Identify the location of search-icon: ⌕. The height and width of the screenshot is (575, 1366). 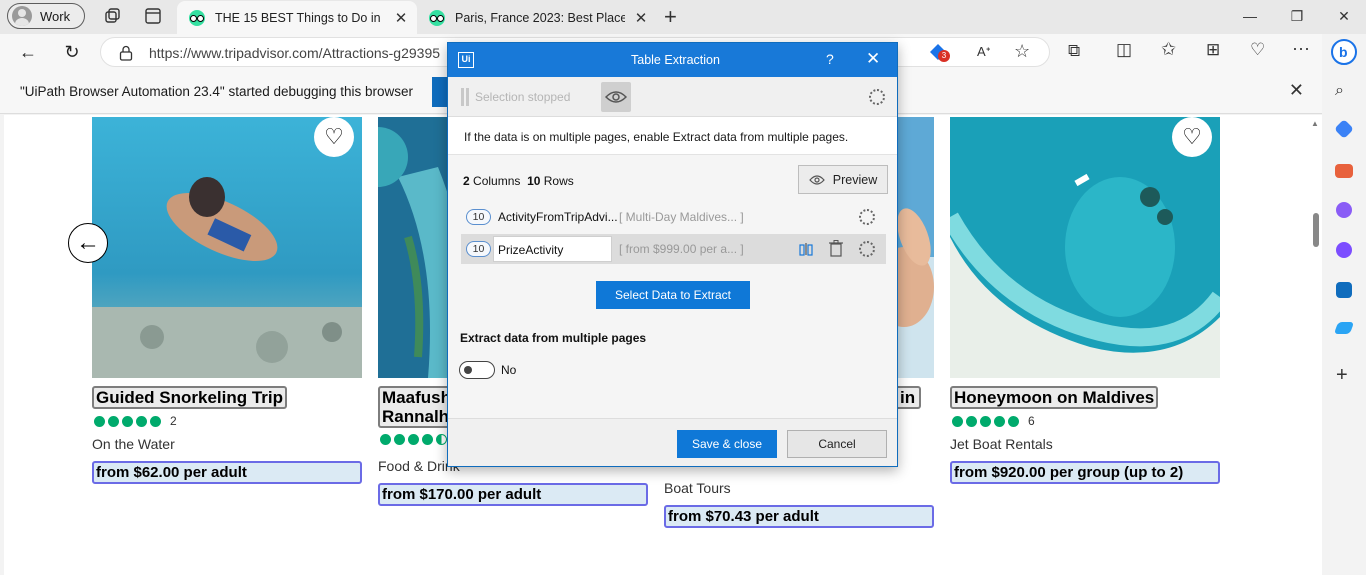
(1339, 91).